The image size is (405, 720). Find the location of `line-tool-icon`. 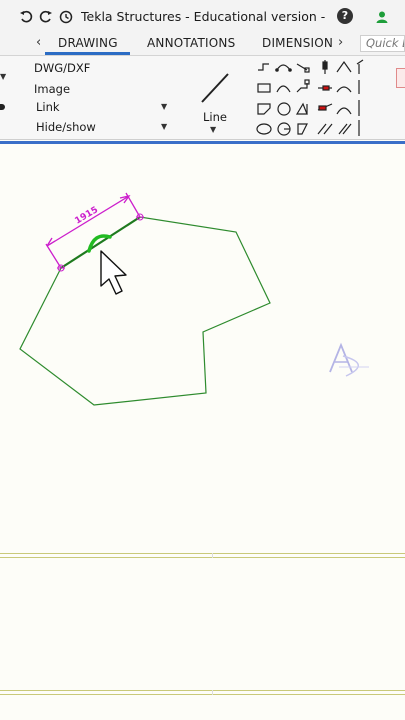

line-tool-icon is located at coordinates (215, 88).